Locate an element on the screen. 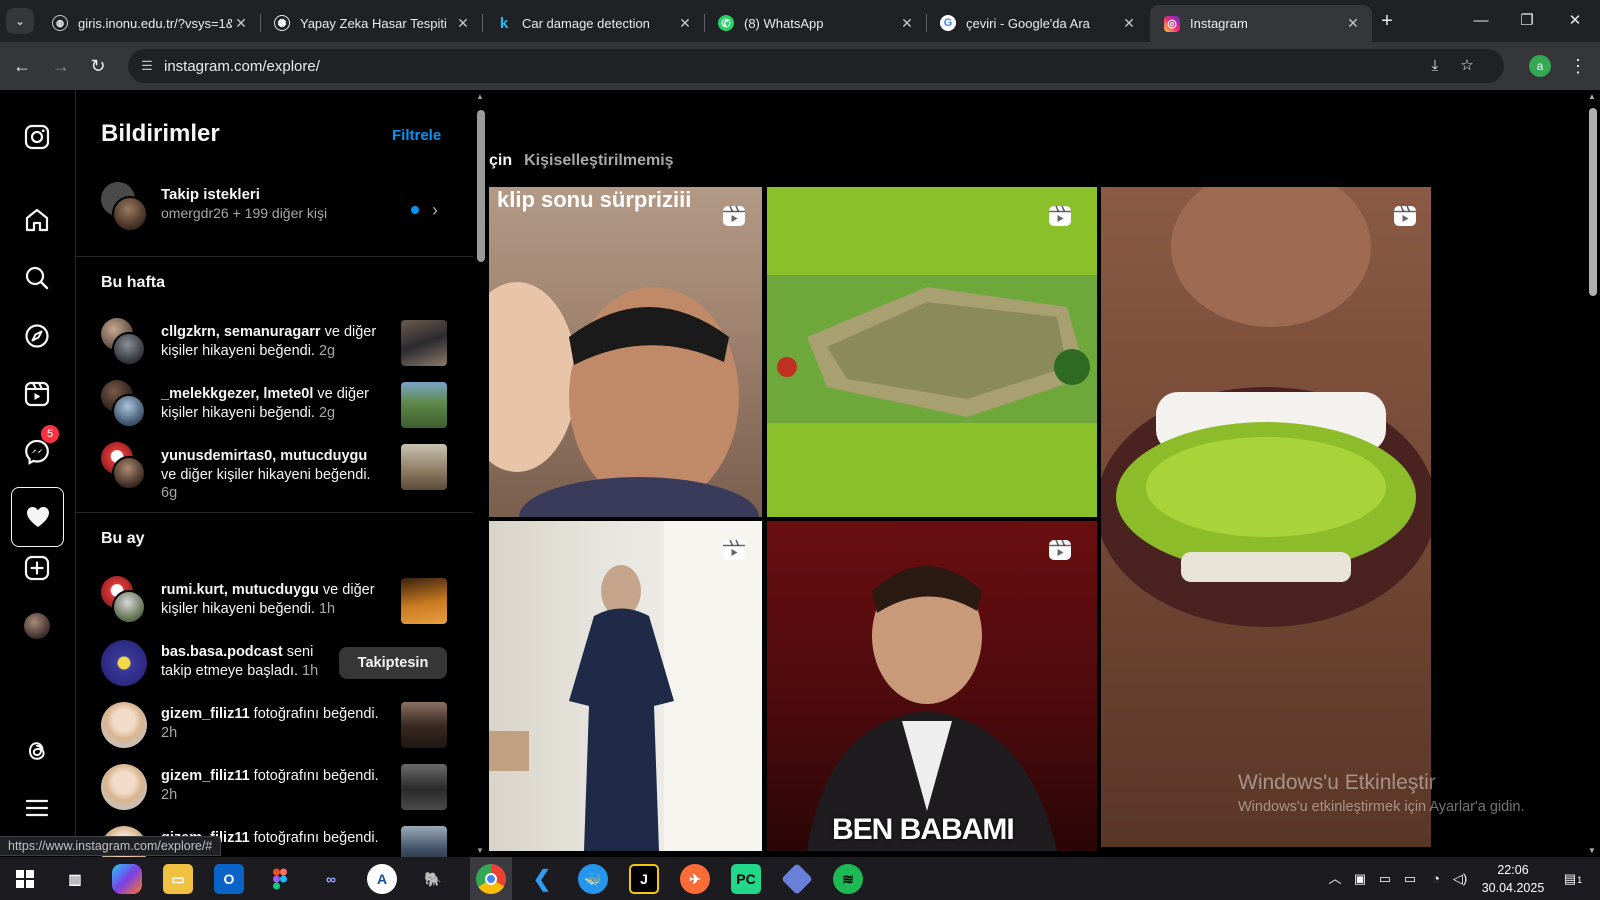 Image resolution: width=1600 pixels, height=900 pixels. threads-icon is located at coordinates (37, 751).